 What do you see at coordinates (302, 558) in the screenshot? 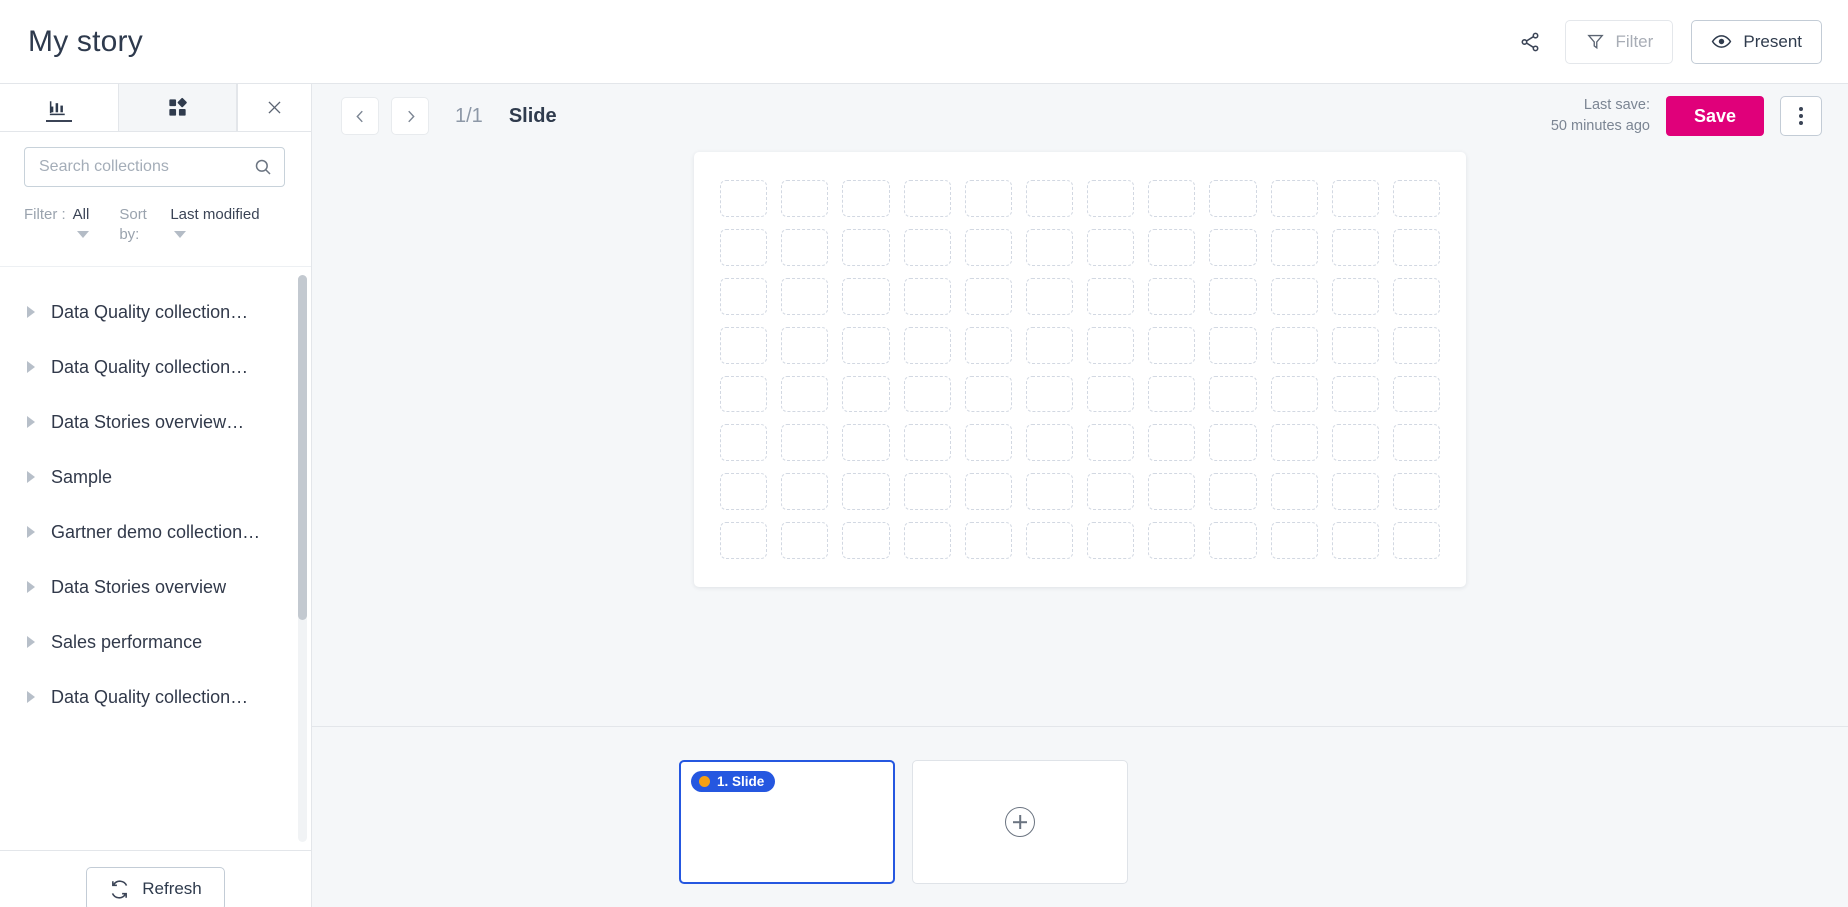
I see `collections-scrollbar` at bounding box center [302, 558].